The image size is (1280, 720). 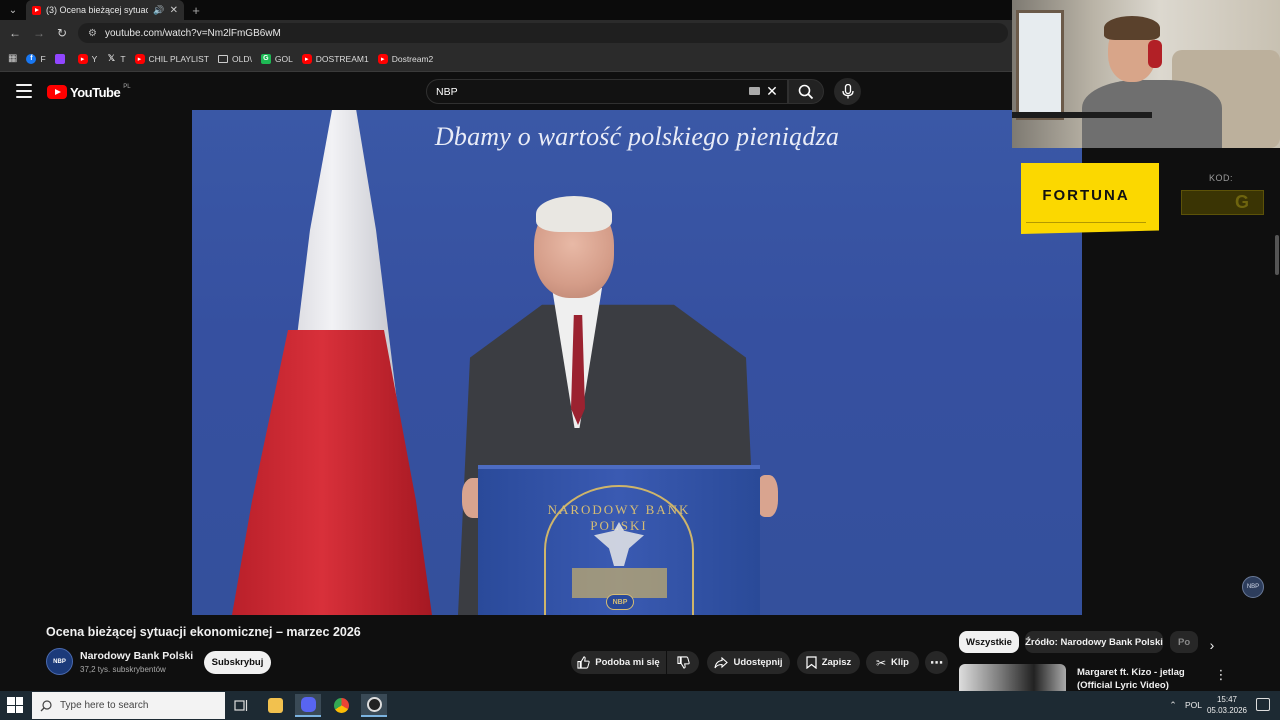 What do you see at coordinates (758, 662) in the screenshot?
I see `share-label: Udostępnij` at bounding box center [758, 662].